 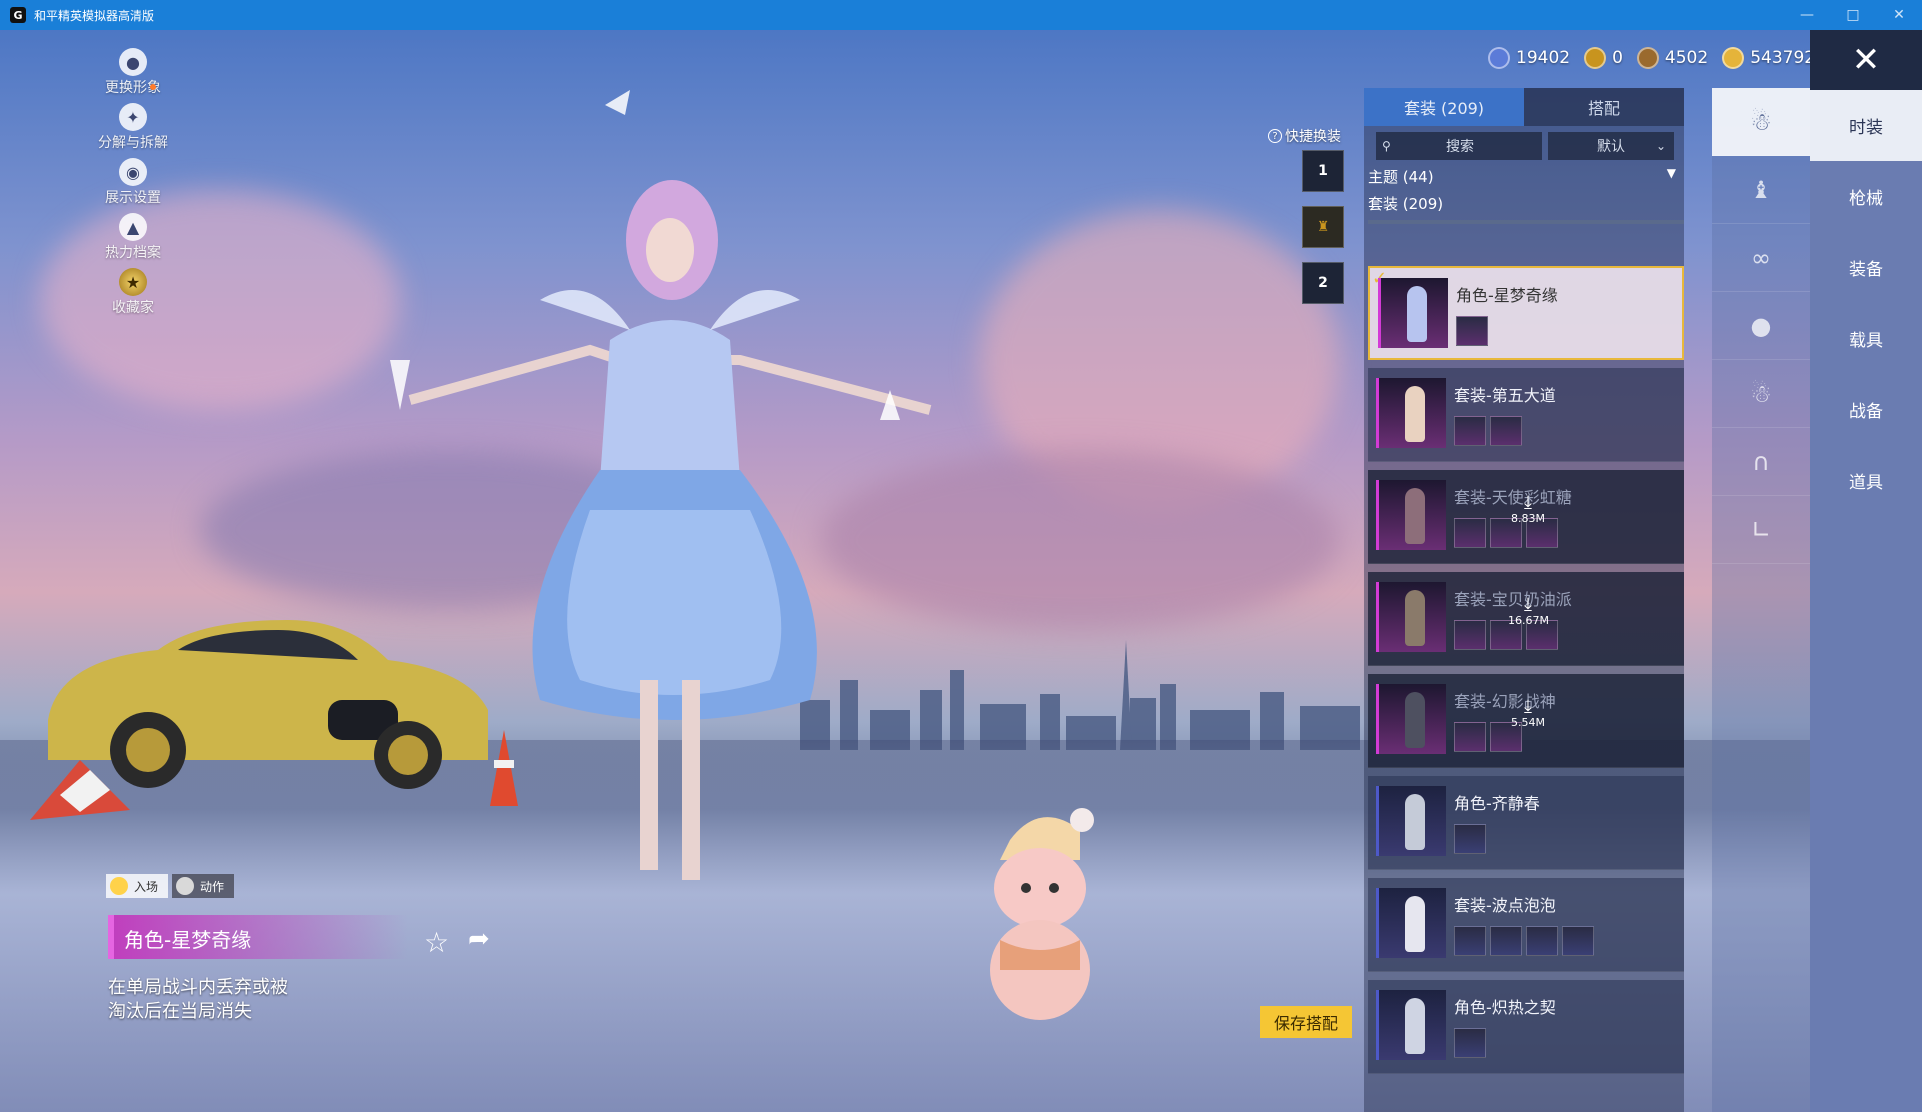 I want to click on change-appearance-button: ● 更换形象, so click(x=133, y=75).